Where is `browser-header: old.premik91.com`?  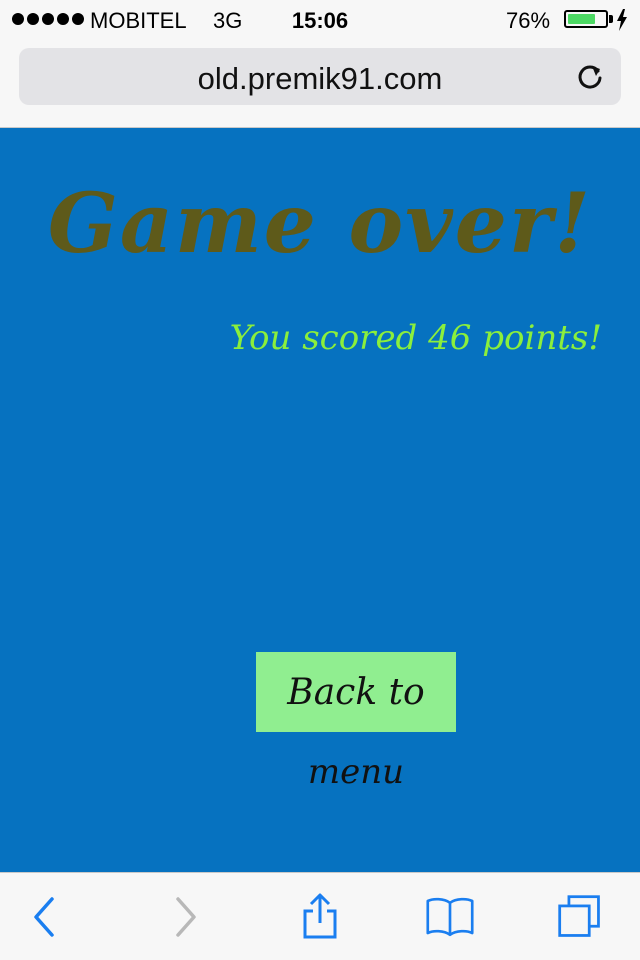
browser-header: old.premik91.com is located at coordinates (320, 84).